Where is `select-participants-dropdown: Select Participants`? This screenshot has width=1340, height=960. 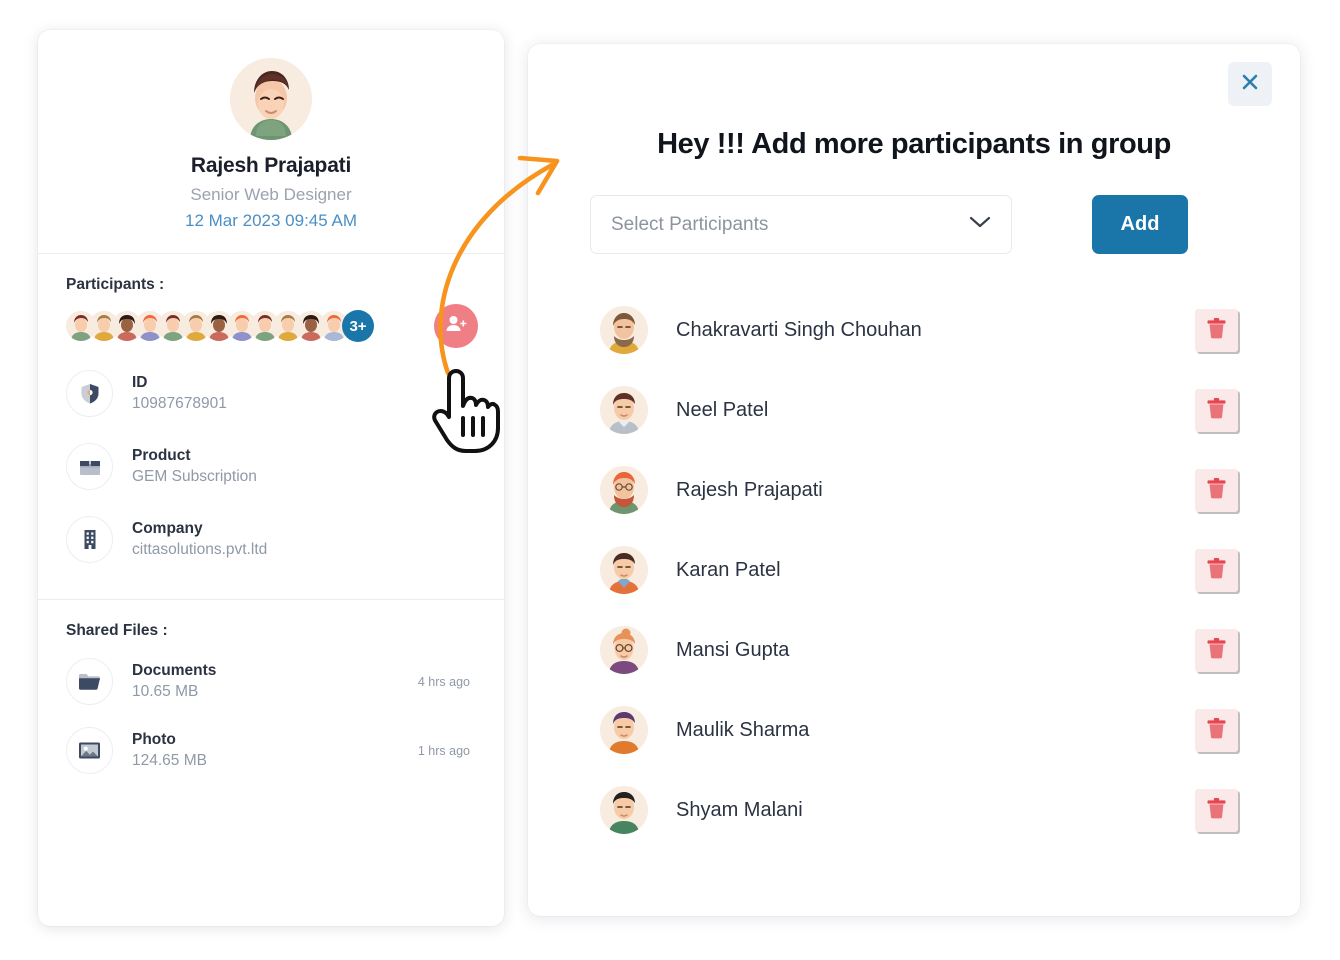 select-participants-dropdown: Select Participants is located at coordinates (801, 224).